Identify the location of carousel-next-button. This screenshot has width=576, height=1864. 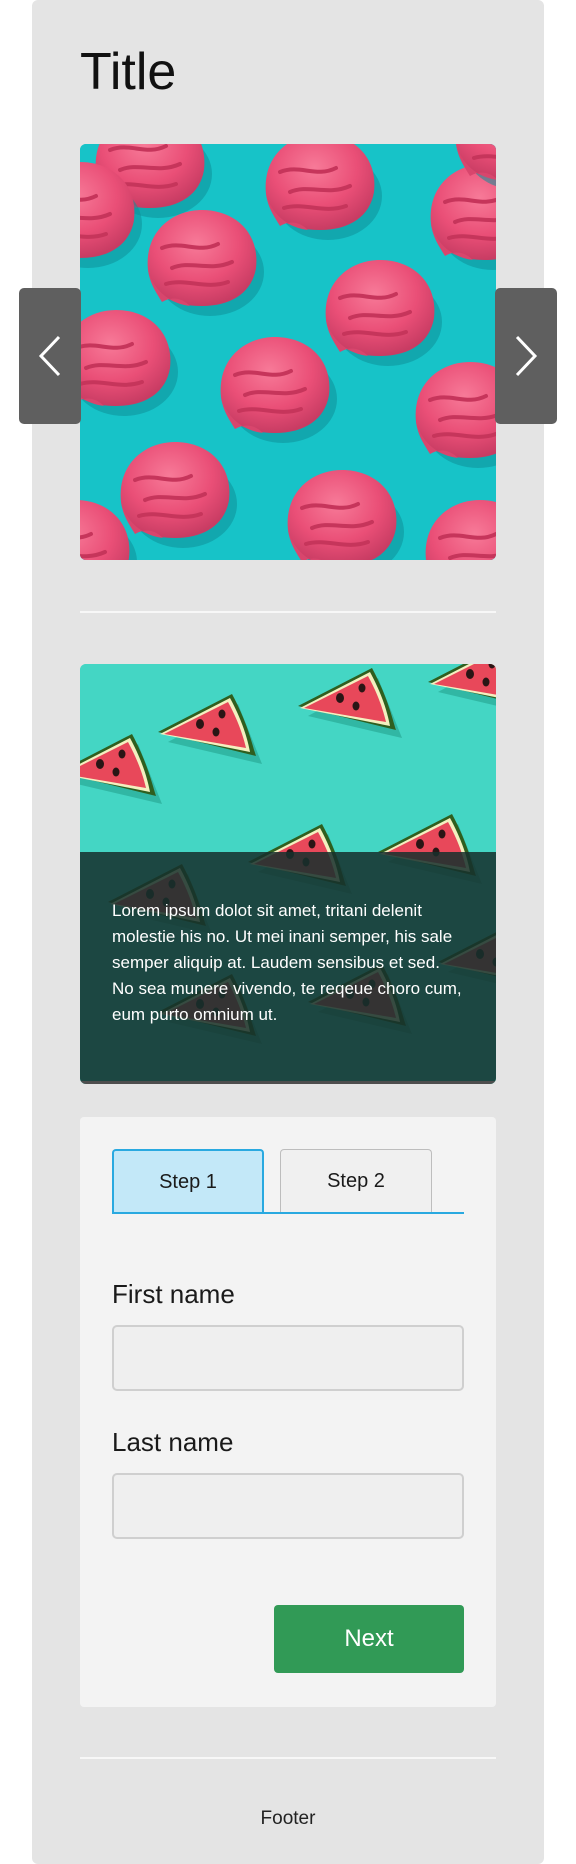
(526, 356).